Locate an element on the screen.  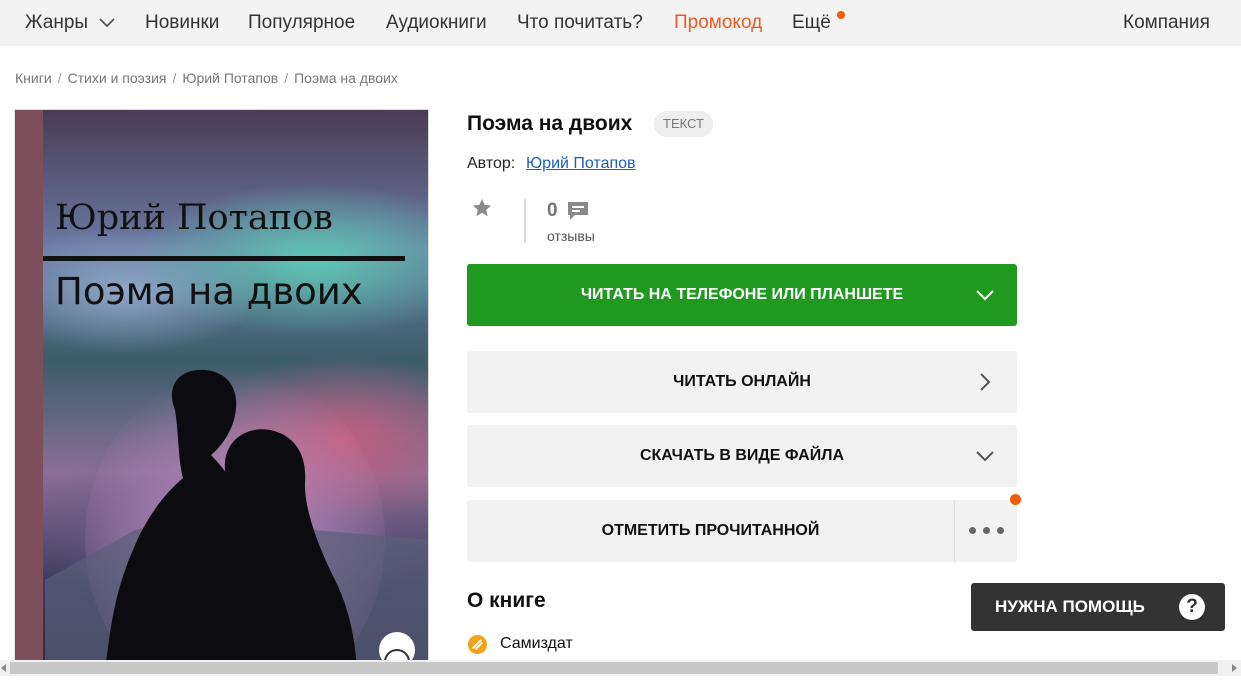
format-badge: ТЕКСТ is located at coordinates (683, 124).